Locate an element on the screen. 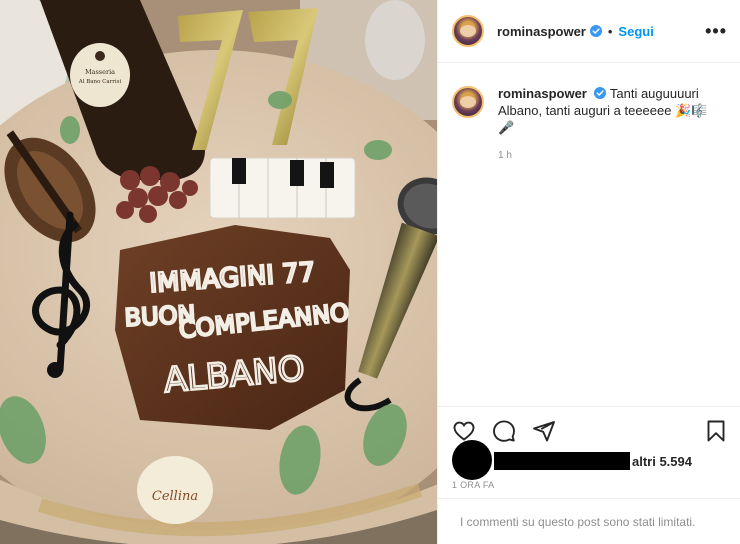 The height and width of the screenshot is (544, 740). paper-plane-icon is located at coordinates (544, 431).